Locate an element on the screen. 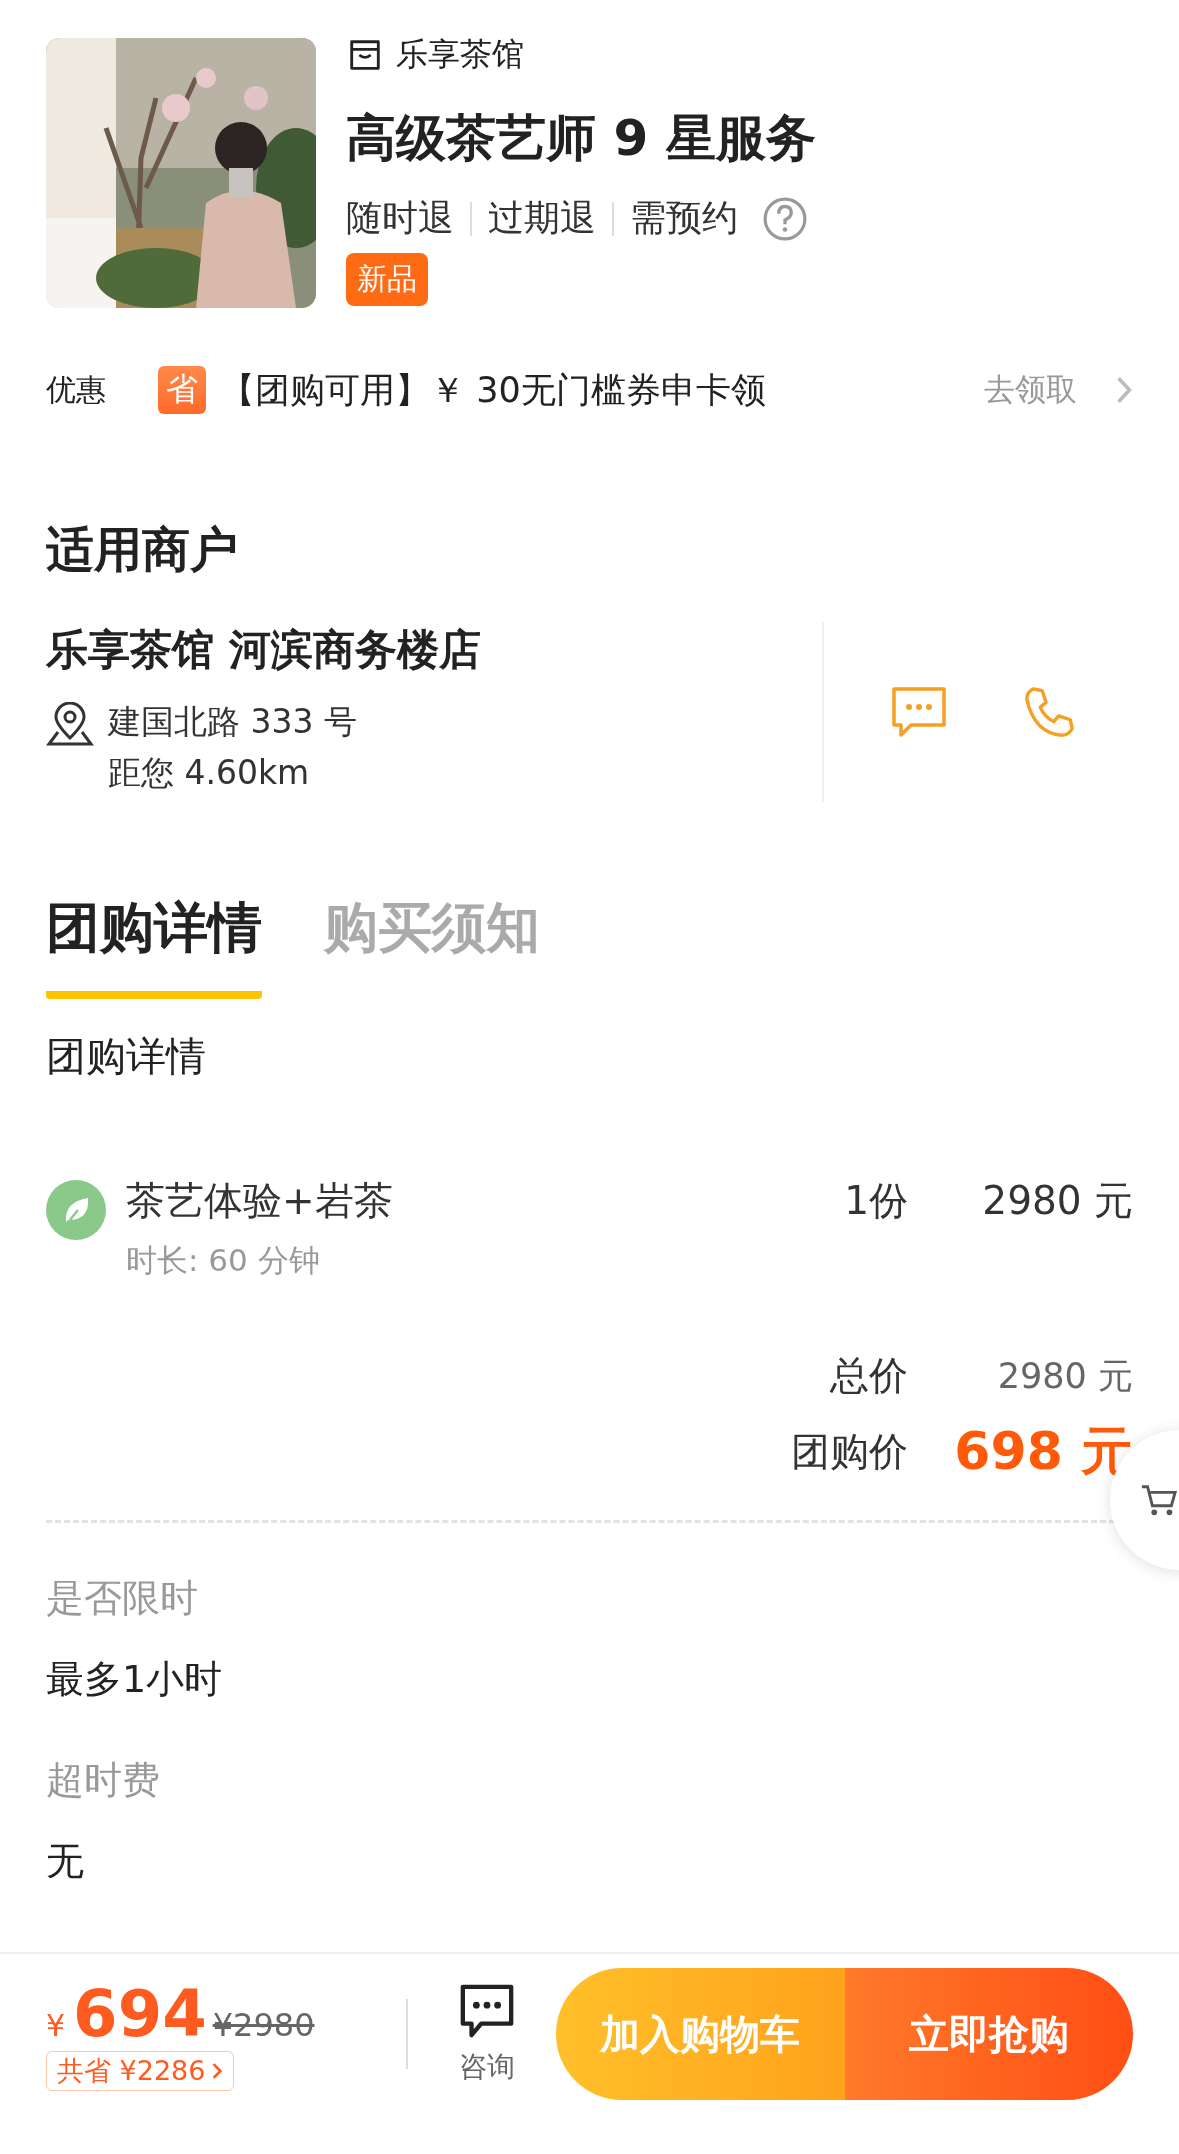  item-name: 茶艺体验+岩茶 is located at coordinates (260, 1201).